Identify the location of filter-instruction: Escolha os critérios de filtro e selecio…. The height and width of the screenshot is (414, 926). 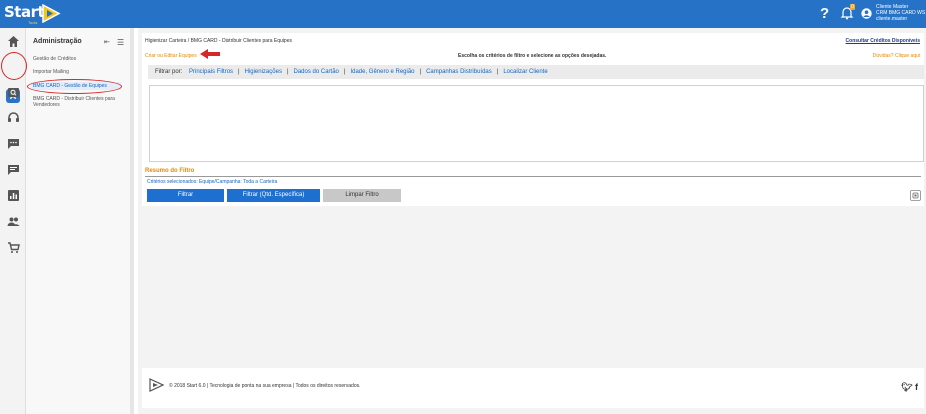
(532, 56).